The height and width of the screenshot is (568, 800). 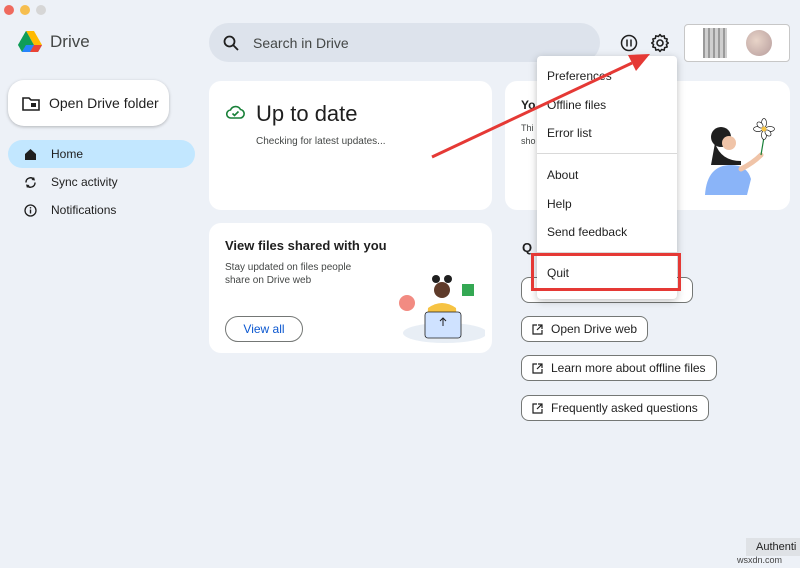 I want to click on authentication-status: Authenti, so click(x=773, y=547).